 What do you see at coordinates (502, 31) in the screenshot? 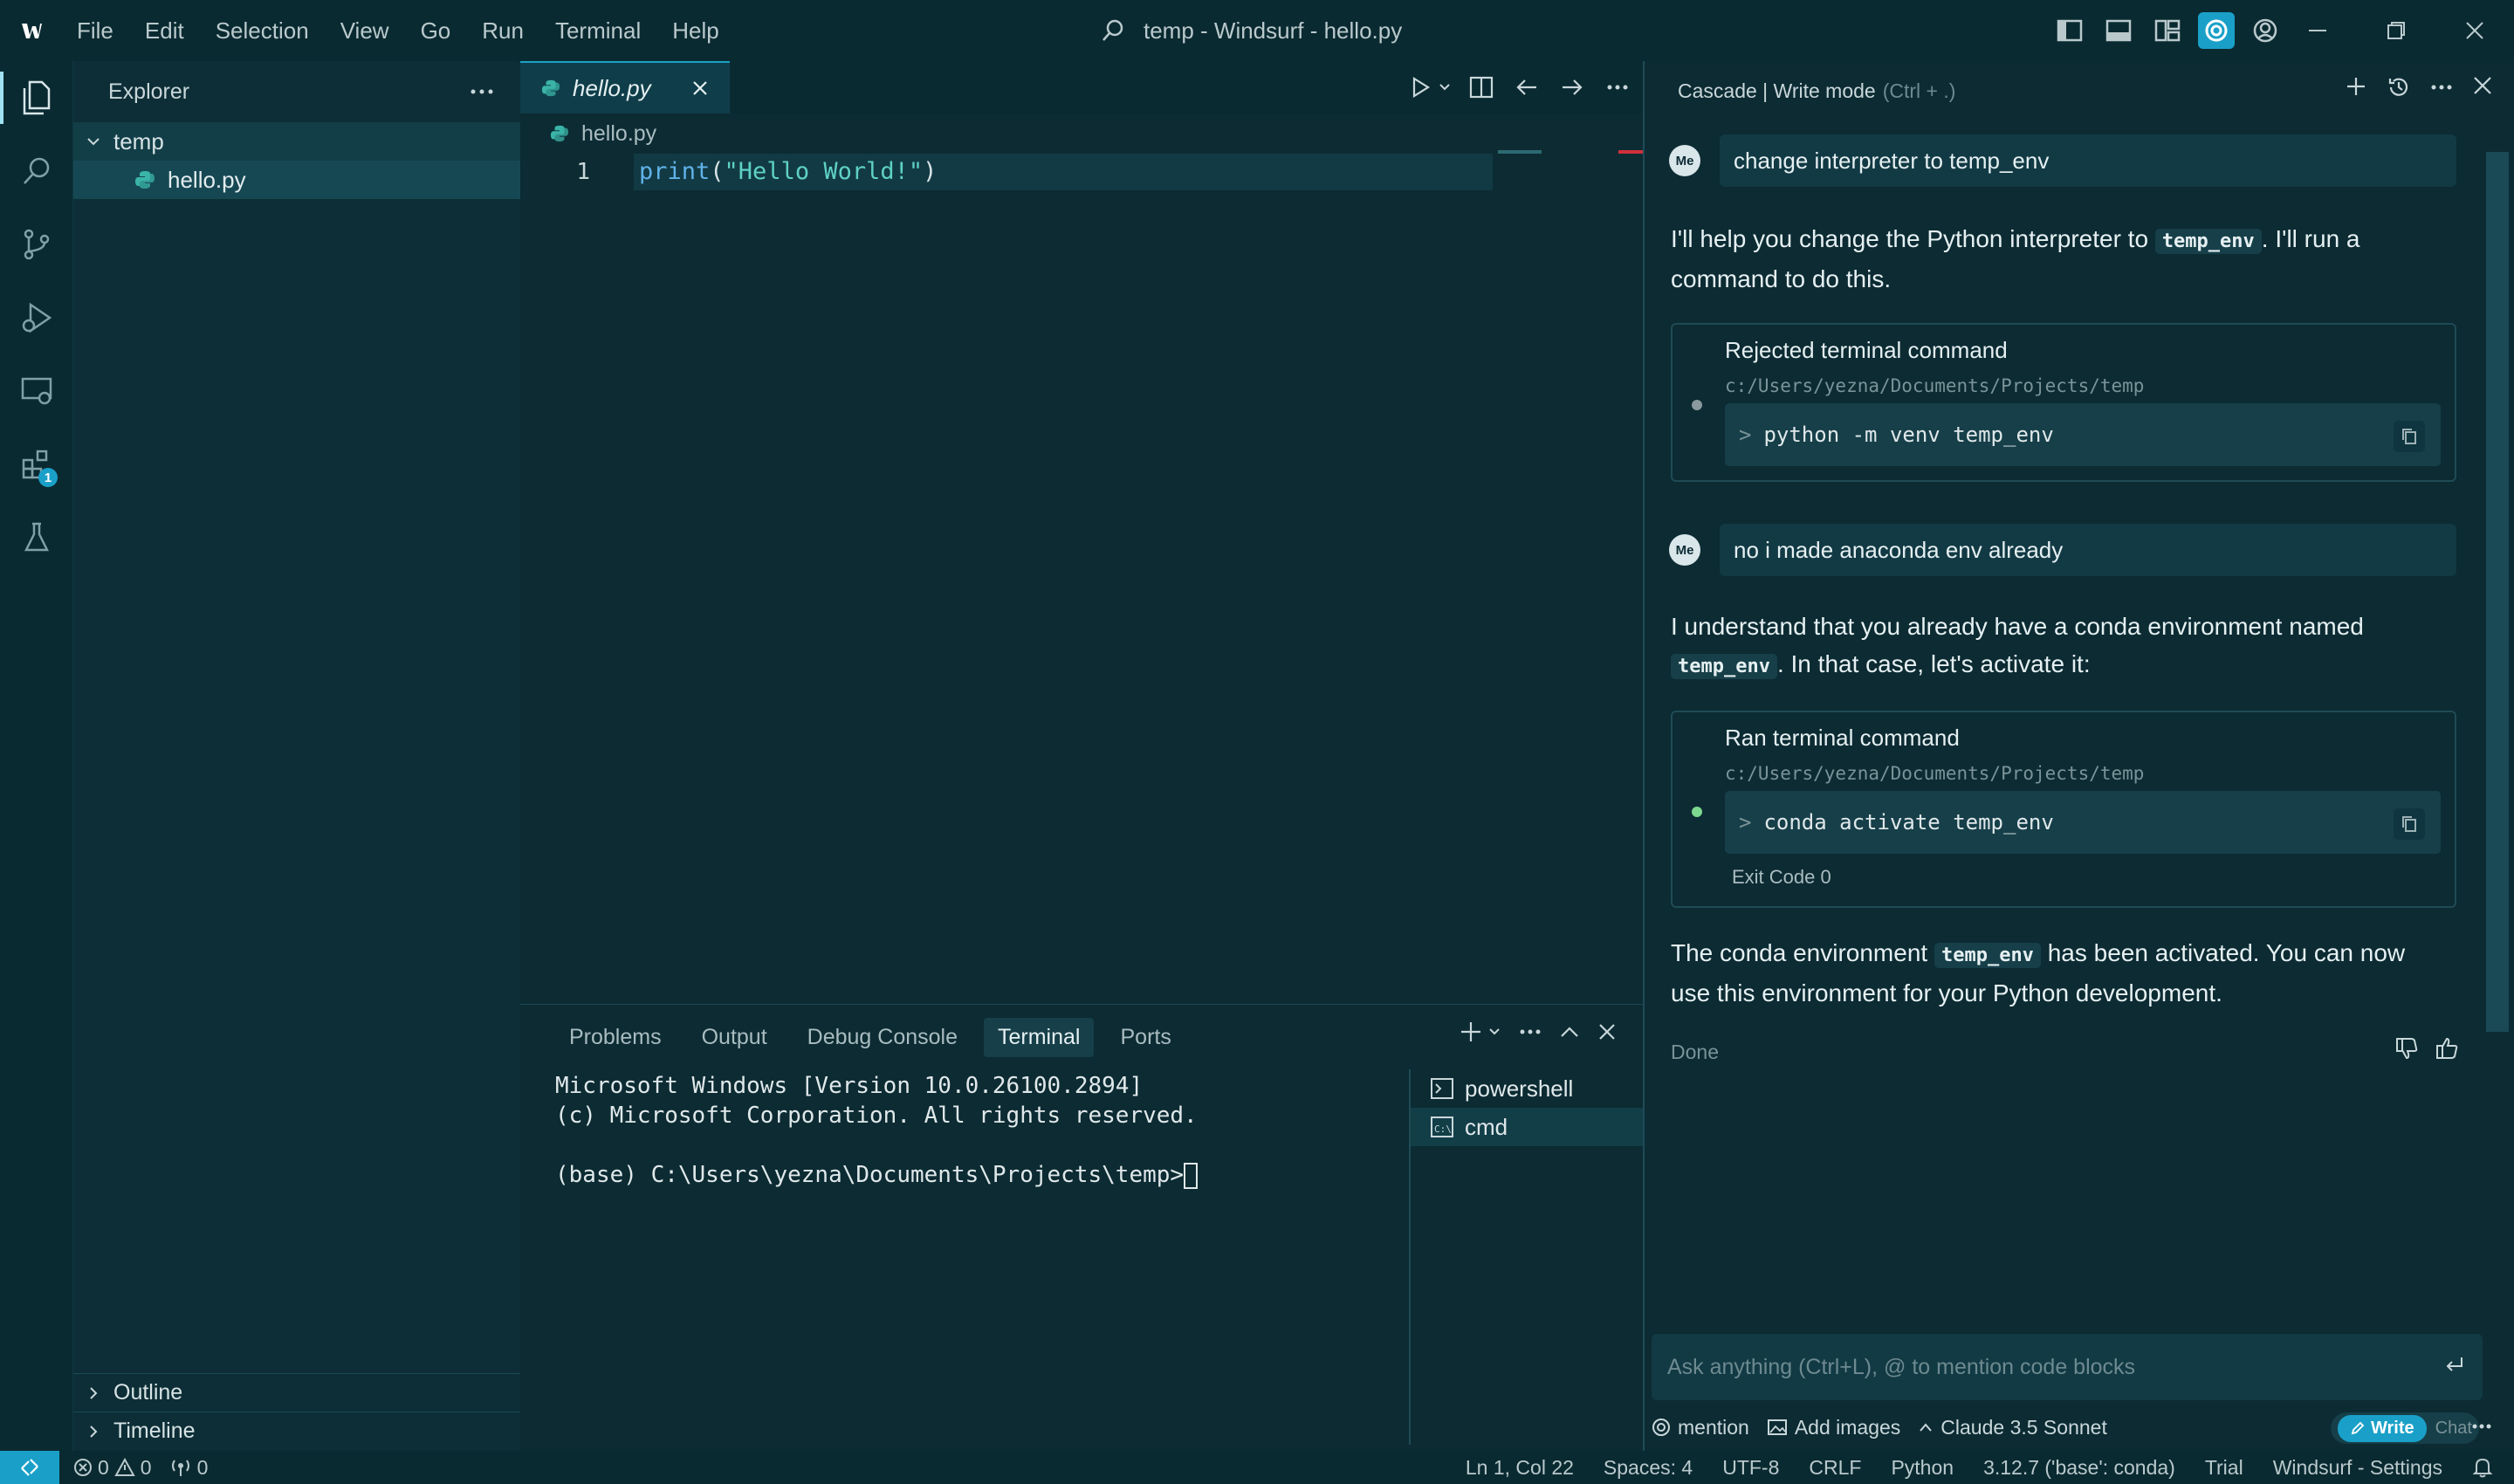
I see `menu-run: Run` at bounding box center [502, 31].